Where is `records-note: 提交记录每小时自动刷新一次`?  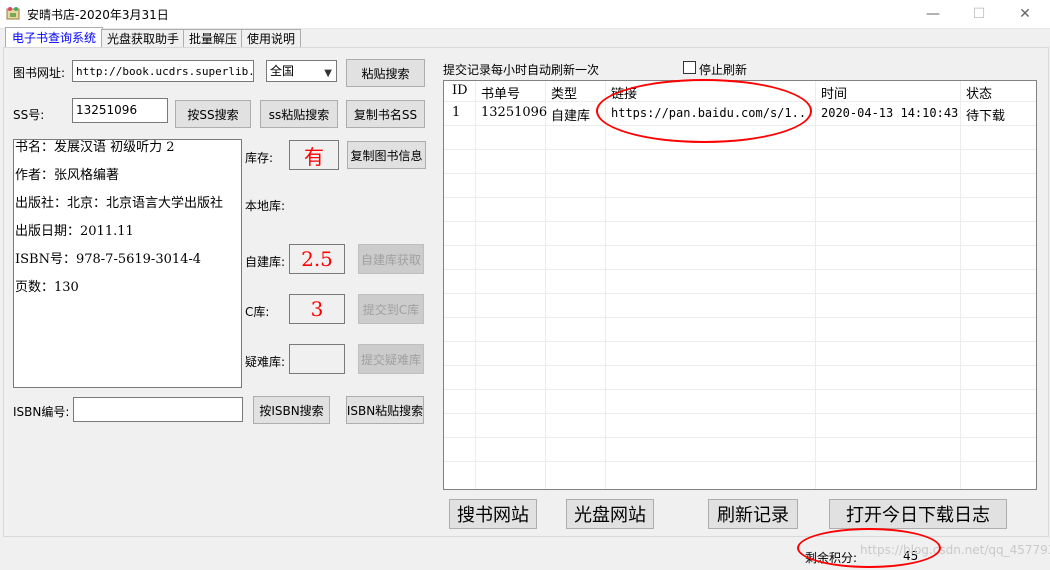
records-note: 提交记录每小时自动刷新一次 is located at coordinates (521, 70).